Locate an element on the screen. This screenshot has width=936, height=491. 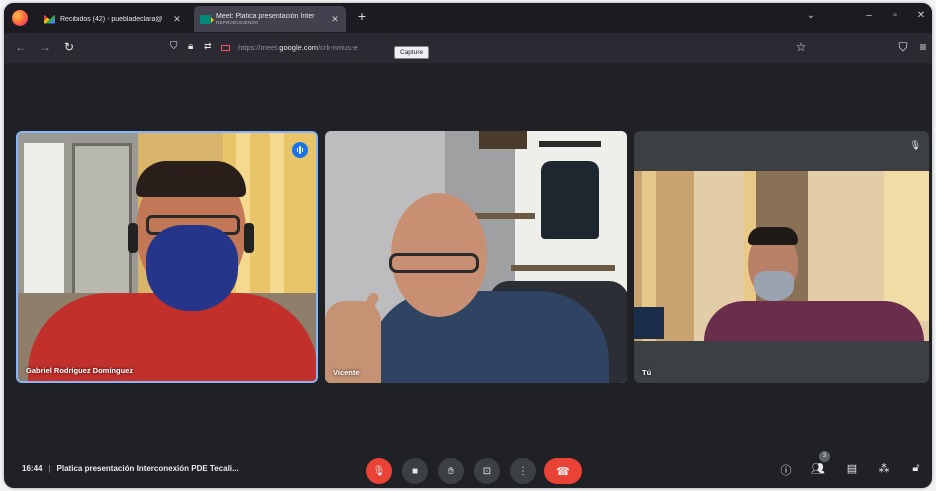
meeting-info-icon: ⓘ is located at coordinates (786, 470).